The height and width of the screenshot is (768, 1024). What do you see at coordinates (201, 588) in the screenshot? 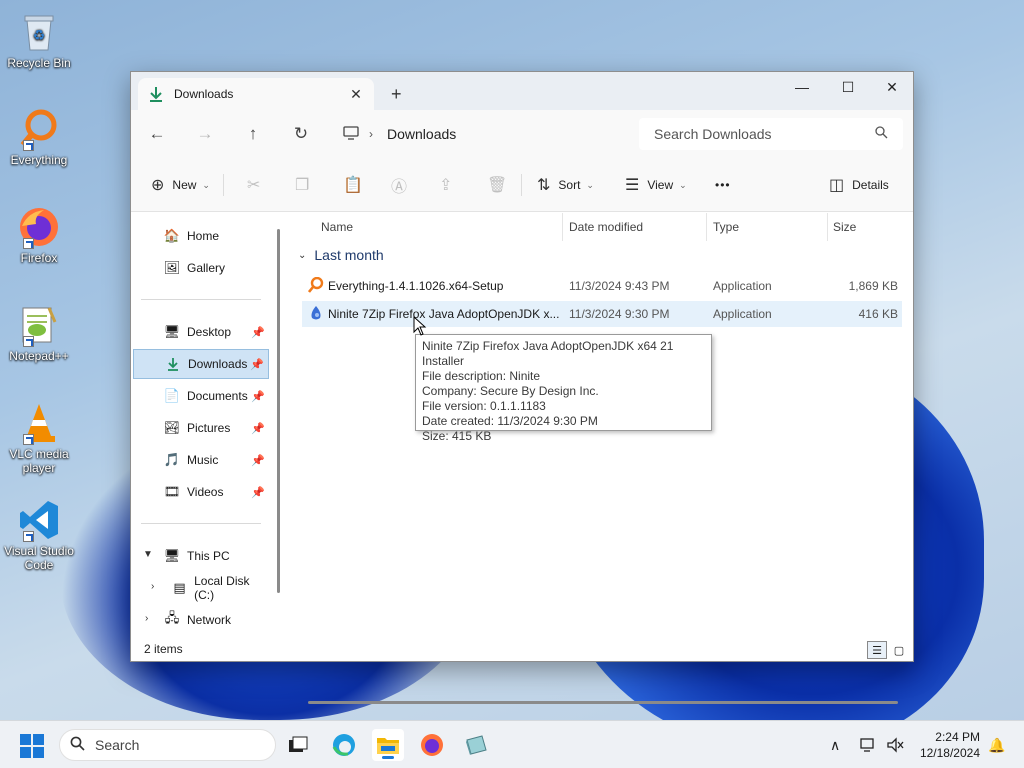
I see `sidebar-item-local-disk: ▤ Local Disk (C:)` at bounding box center [201, 588].